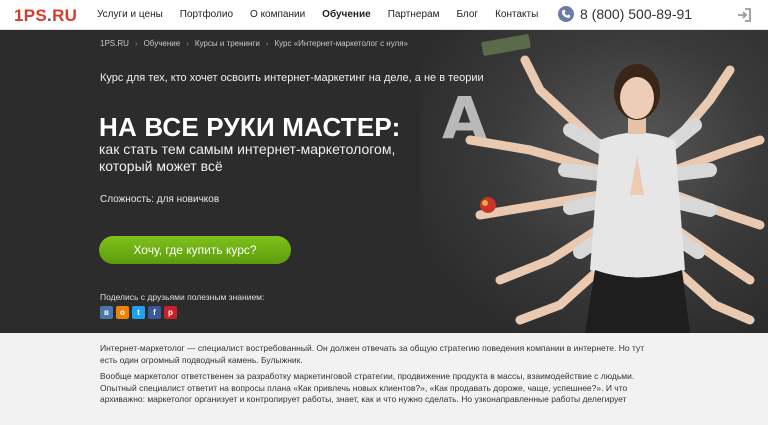 This screenshot has width=768, height=425. What do you see at coordinates (516, 14) in the screenshot?
I see `nav-item-contacts: Контакты` at bounding box center [516, 14].